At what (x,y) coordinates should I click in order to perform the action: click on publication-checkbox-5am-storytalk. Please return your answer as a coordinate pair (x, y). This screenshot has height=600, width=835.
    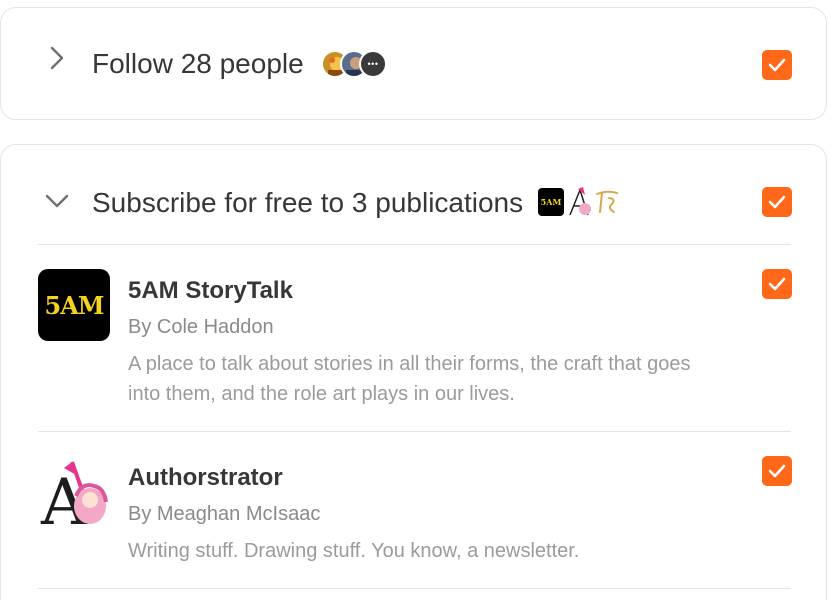
    Looking at the image, I should click on (777, 284).